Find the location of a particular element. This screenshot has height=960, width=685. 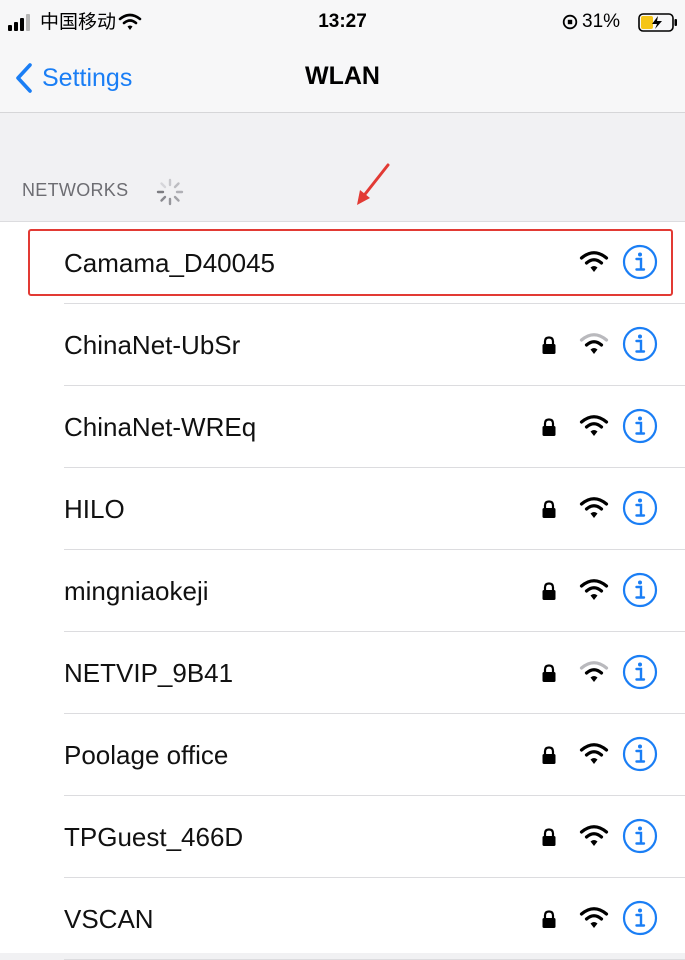

network-row: VSCAN is located at coordinates (342, 919).